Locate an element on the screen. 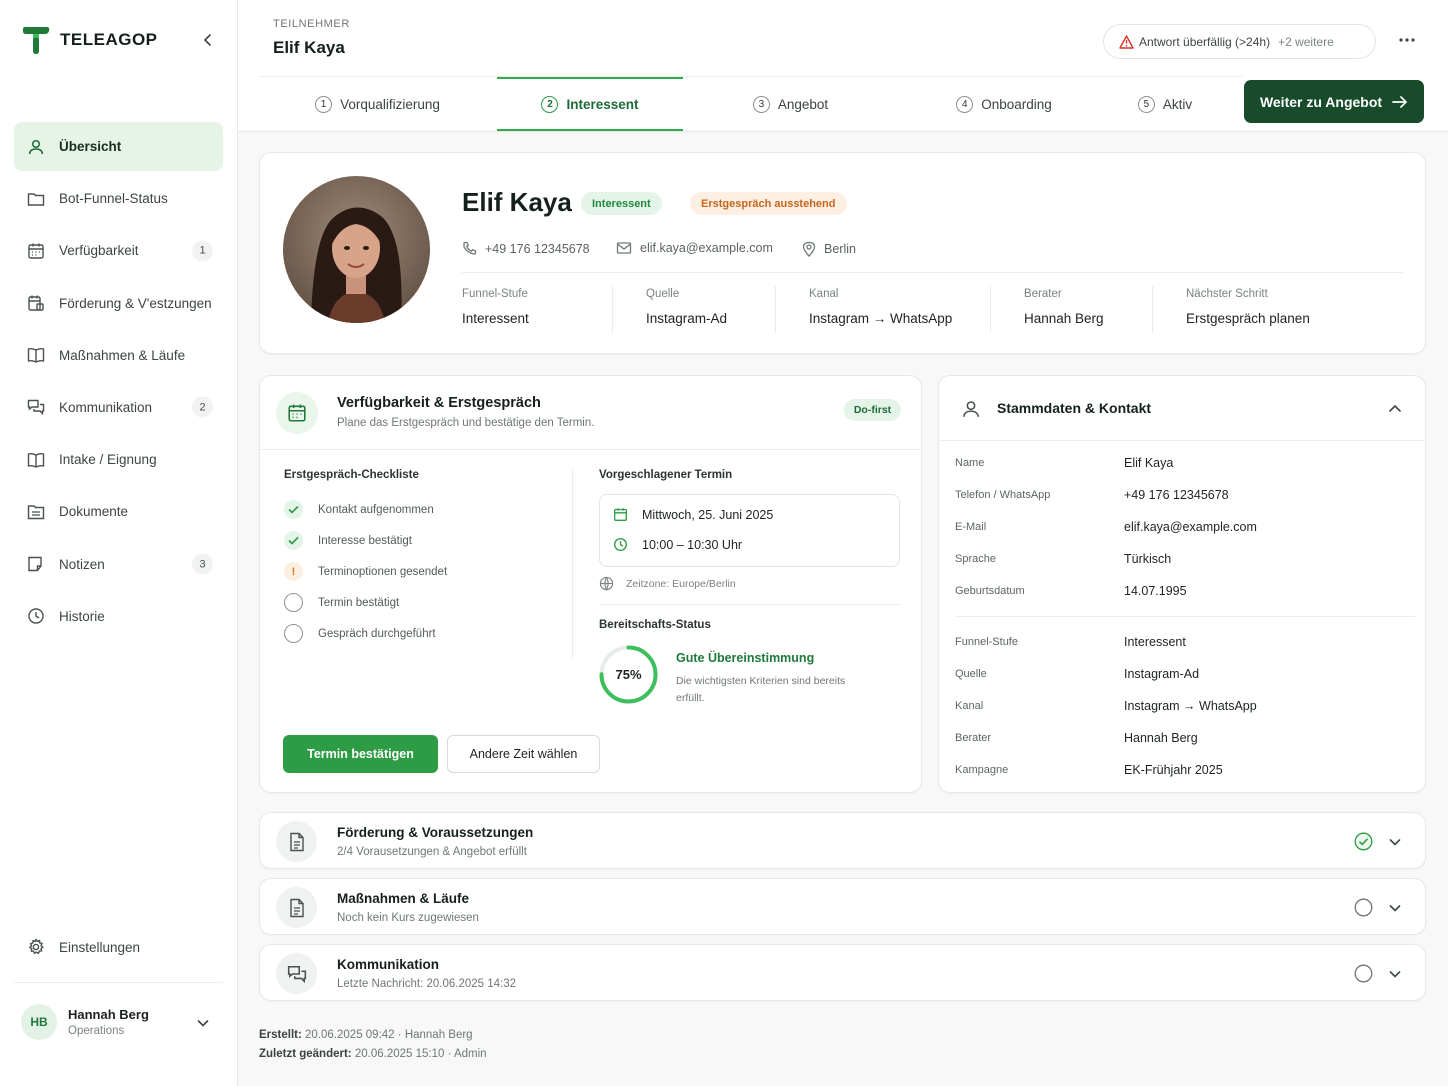  page-title: Elif Kaya is located at coordinates (309, 47).